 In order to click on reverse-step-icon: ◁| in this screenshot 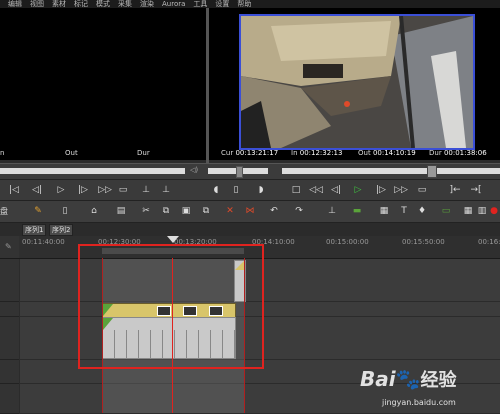, I will do `click(336, 190)`.